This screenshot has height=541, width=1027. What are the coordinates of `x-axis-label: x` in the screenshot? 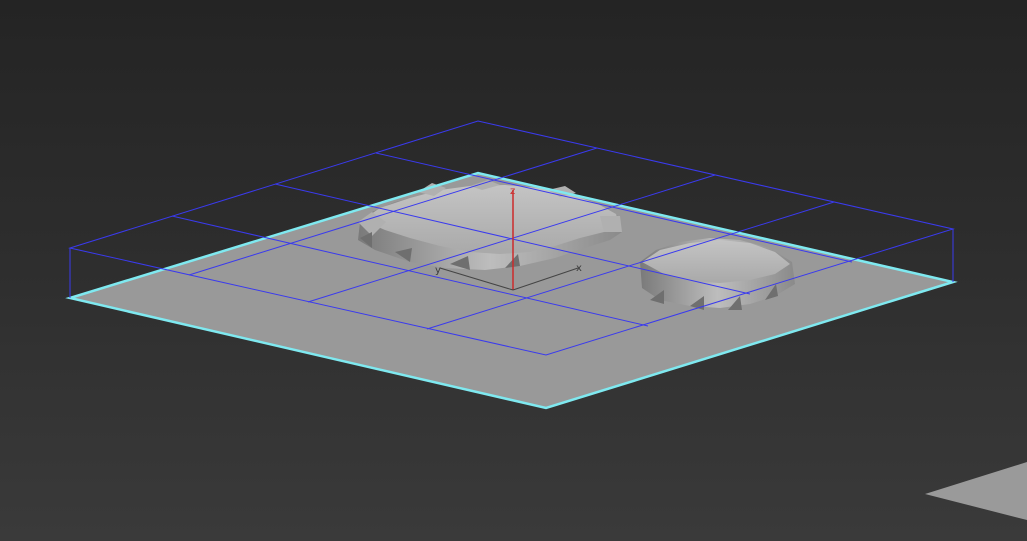 It's located at (579, 268).